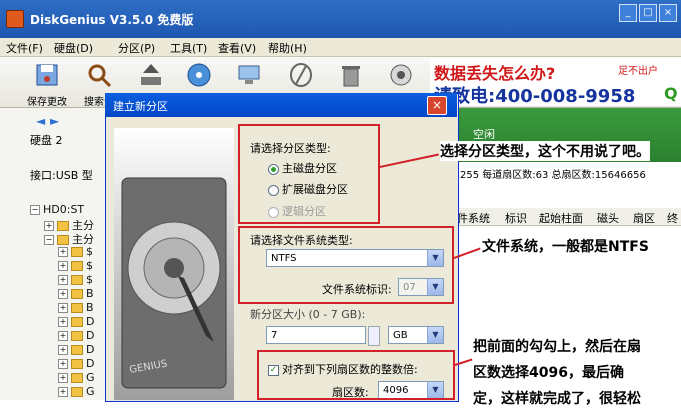 The width and height of the screenshot is (681, 408). Describe the element at coordinates (316, 335) in the screenshot. I see `size-input: 7` at that location.